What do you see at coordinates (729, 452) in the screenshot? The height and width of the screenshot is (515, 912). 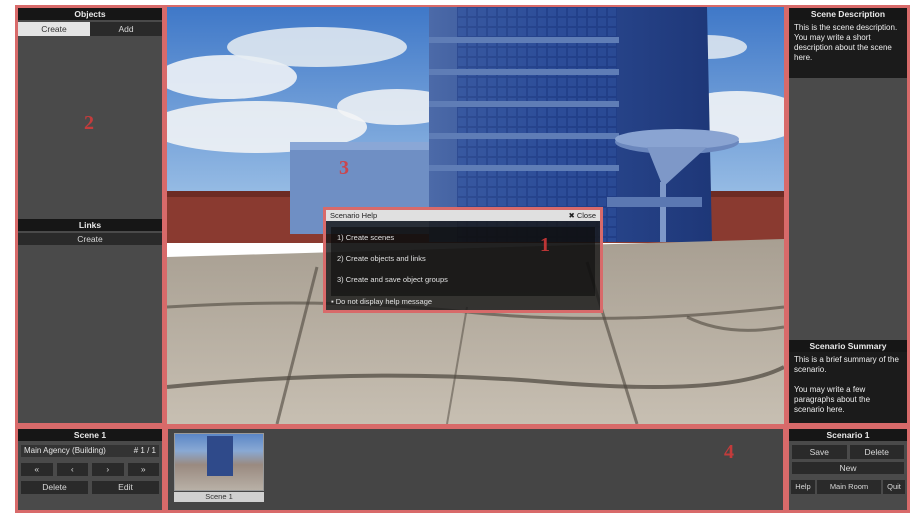 I see `region-marker-4: 4` at bounding box center [729, 452].